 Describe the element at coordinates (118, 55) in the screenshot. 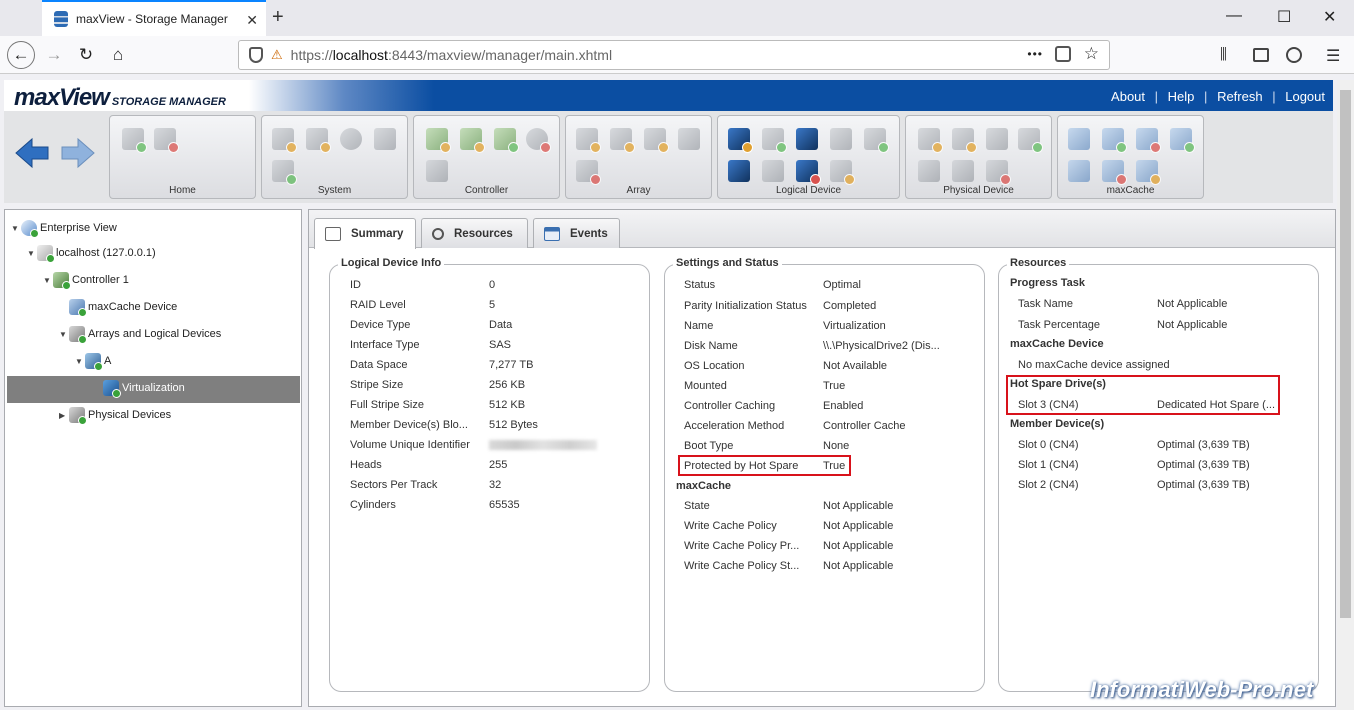

I see `home-icon: ⌂` at that location.